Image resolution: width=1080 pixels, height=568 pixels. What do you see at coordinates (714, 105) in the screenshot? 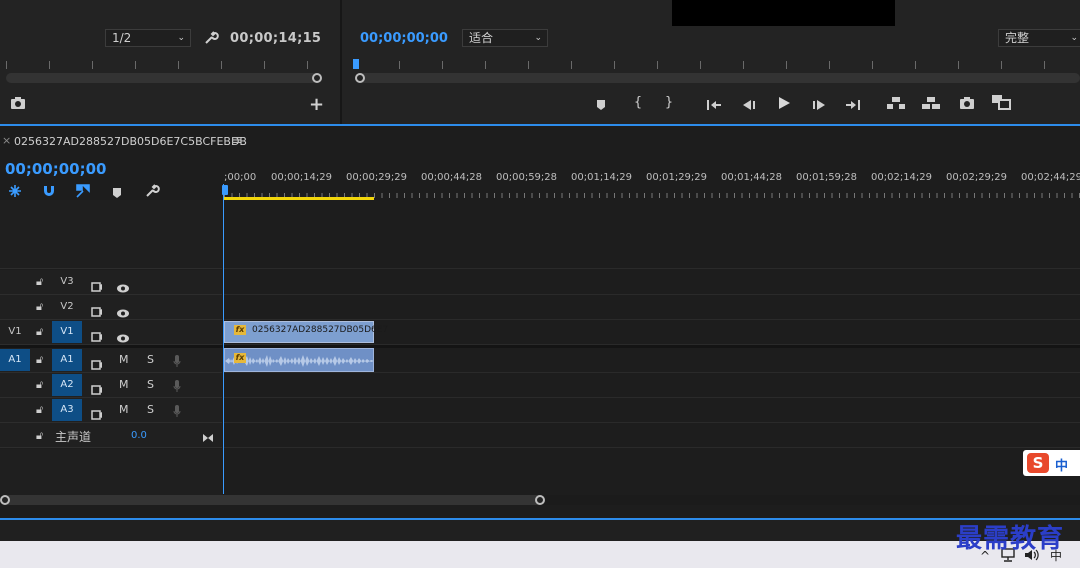
I see `go-to-in-icon` at bounding box center [714, 105].